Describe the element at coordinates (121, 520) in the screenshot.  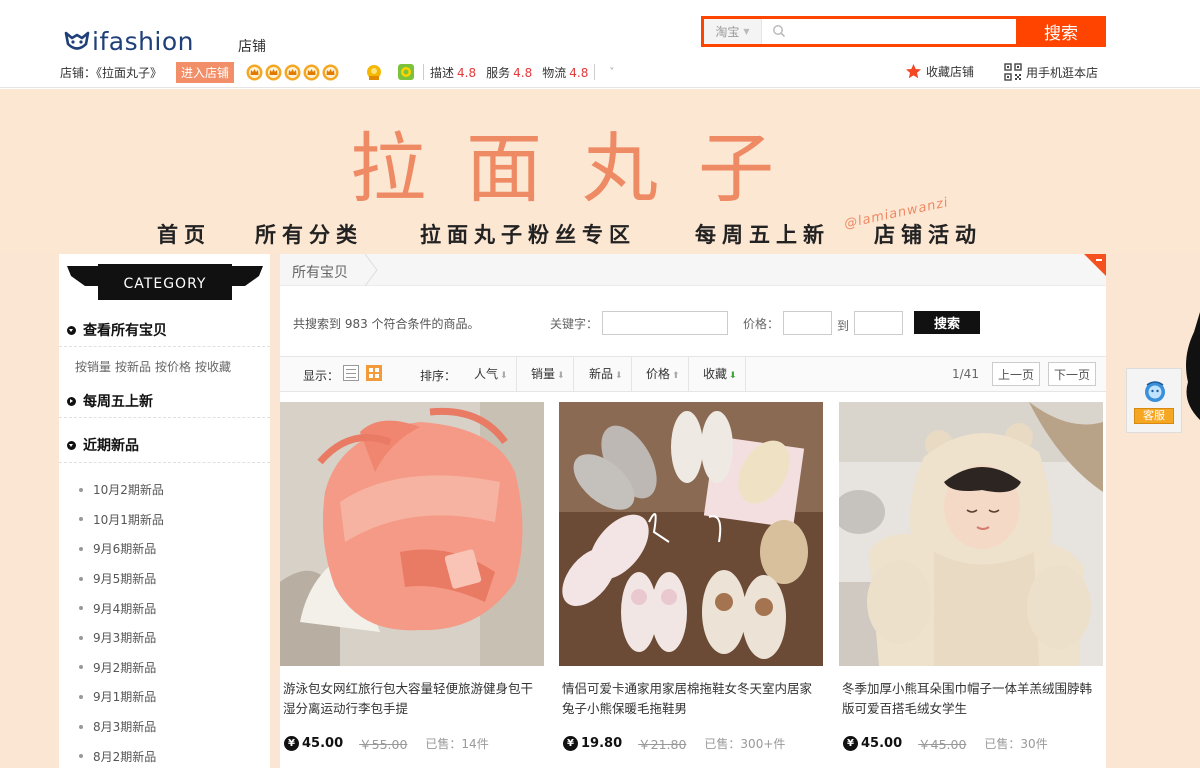
I see `list-item: 10月1期新品` at that location.